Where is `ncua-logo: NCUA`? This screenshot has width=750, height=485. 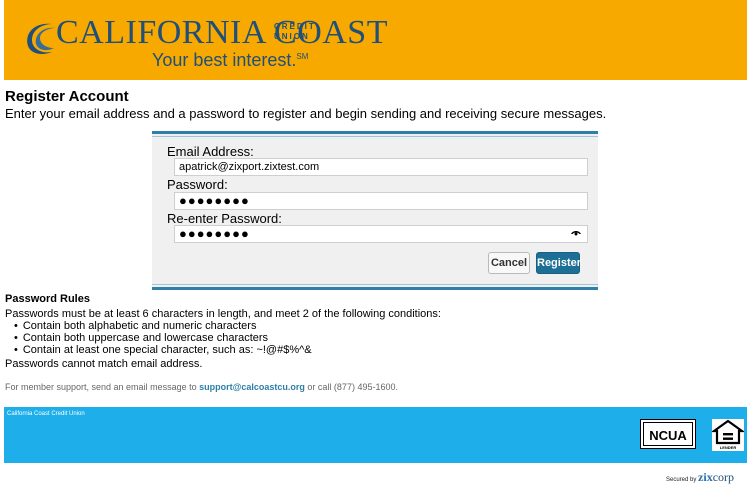
ncua-logo: NCUA is located at coordinates (668, 434).